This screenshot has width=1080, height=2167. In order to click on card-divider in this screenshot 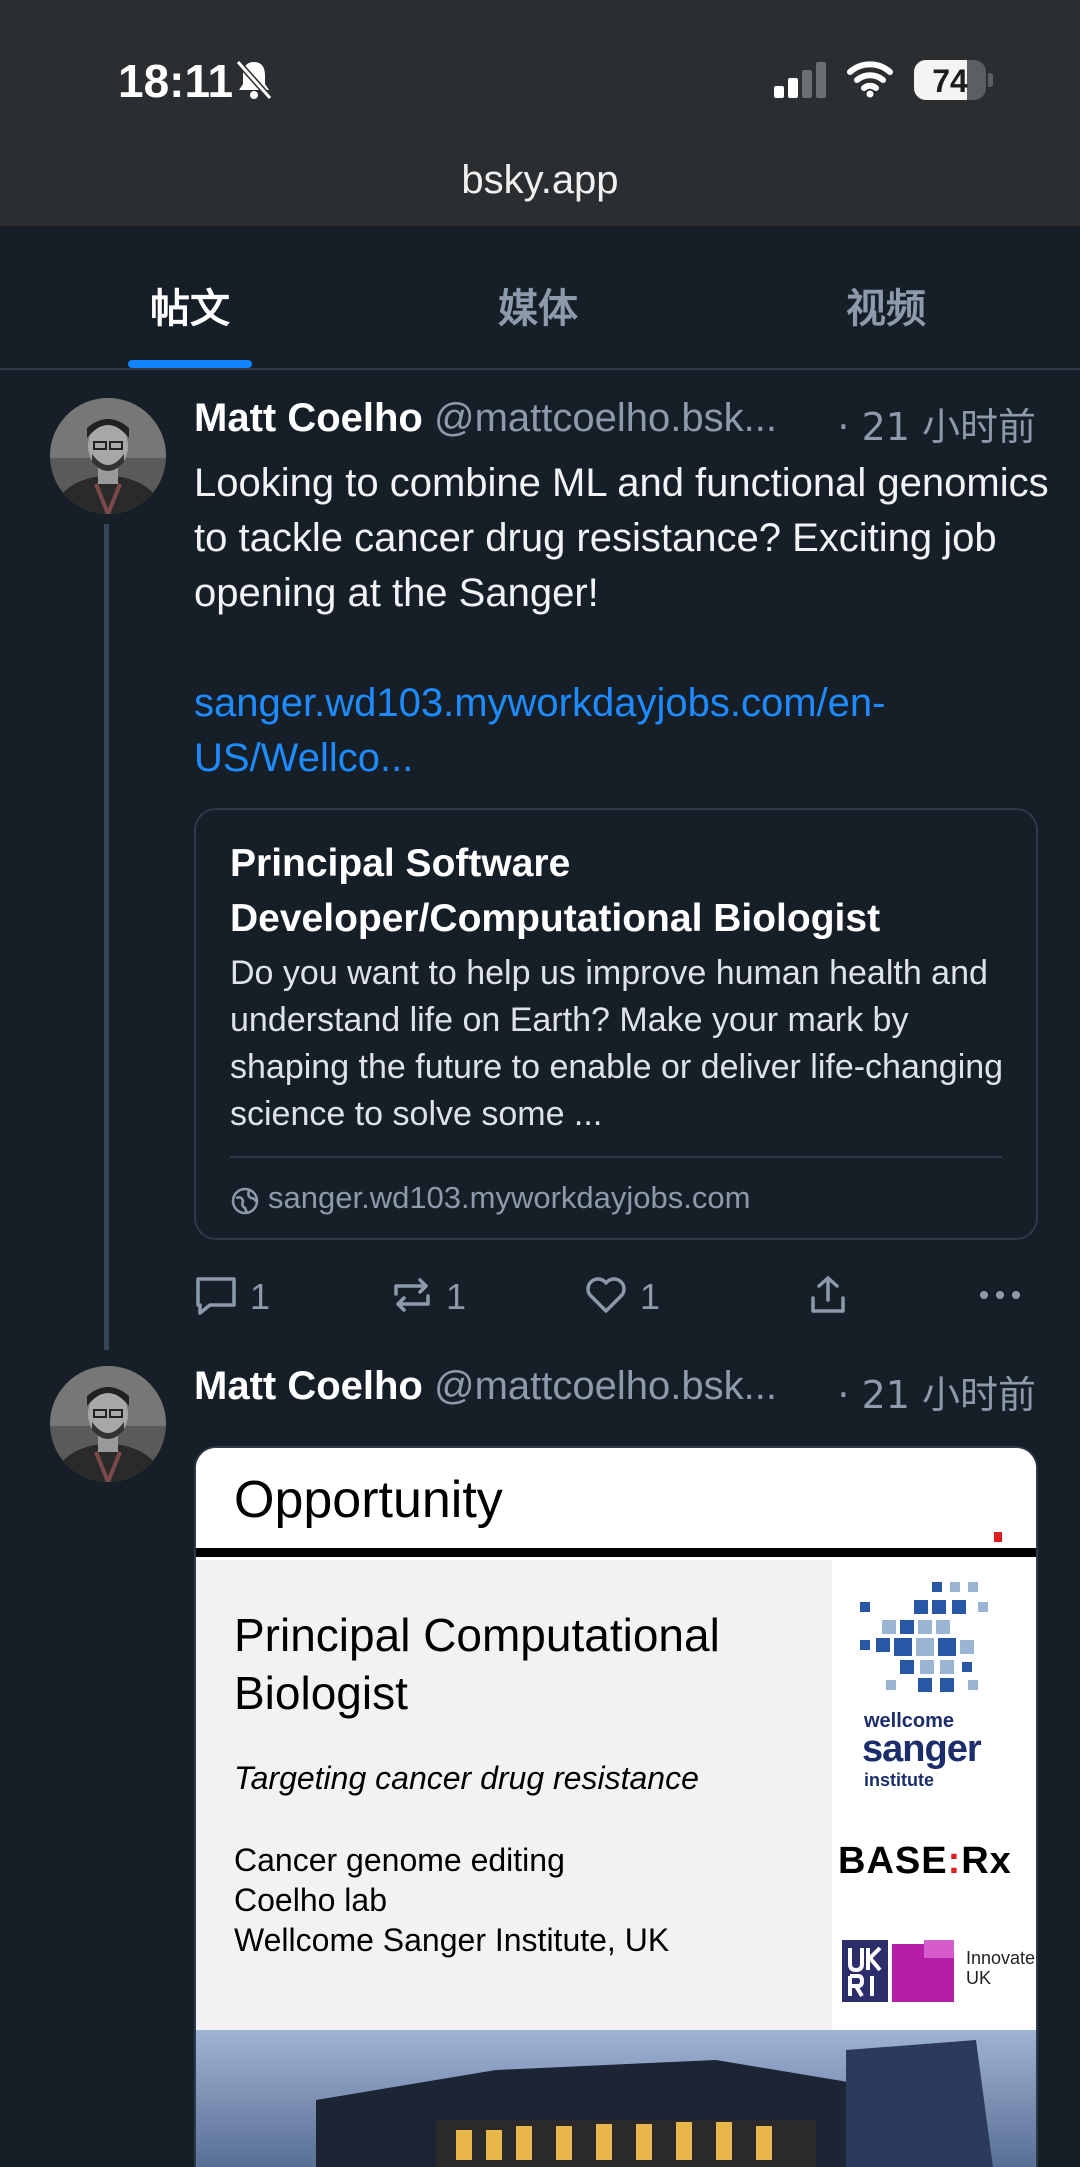, I will do `click(616, 1157)`.